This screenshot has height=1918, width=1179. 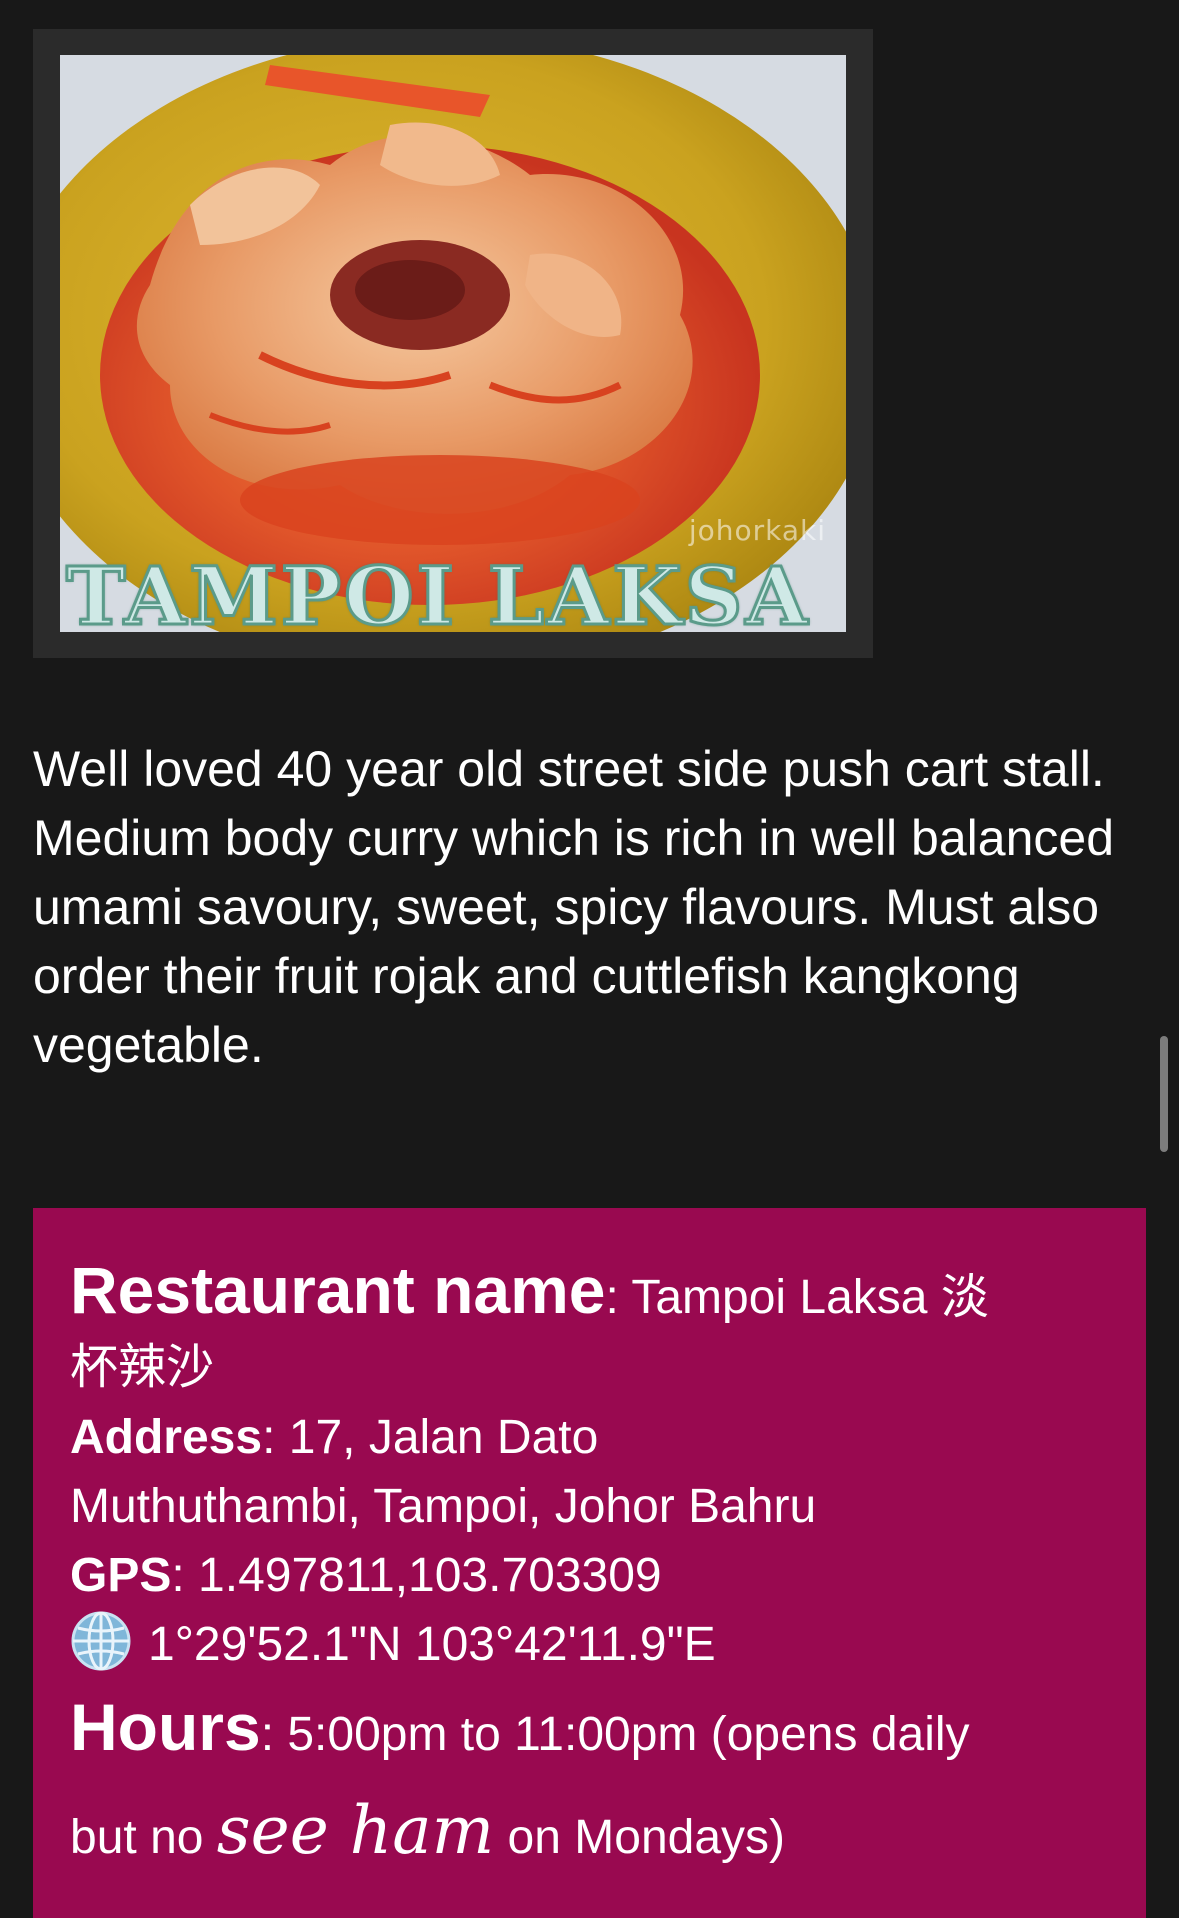 What do you see at coordinates (166, 1437) in the screenshot?
I see `address-label: Address` at bounding box center [166, 1437].